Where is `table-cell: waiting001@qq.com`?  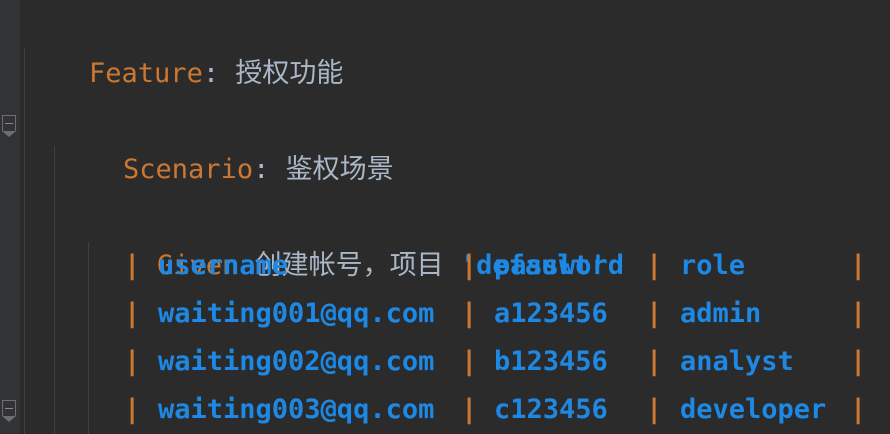
table-cell: waiting001@qq.com is located at coordinates (296, 313).